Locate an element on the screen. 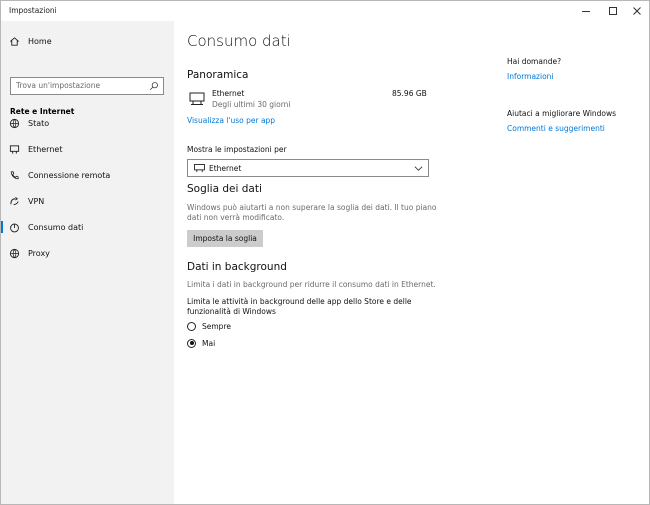 The height and width of the screenshot is (505, 650). set-threshold-button: Imposta la soglia is located at coordinates (225, 238).